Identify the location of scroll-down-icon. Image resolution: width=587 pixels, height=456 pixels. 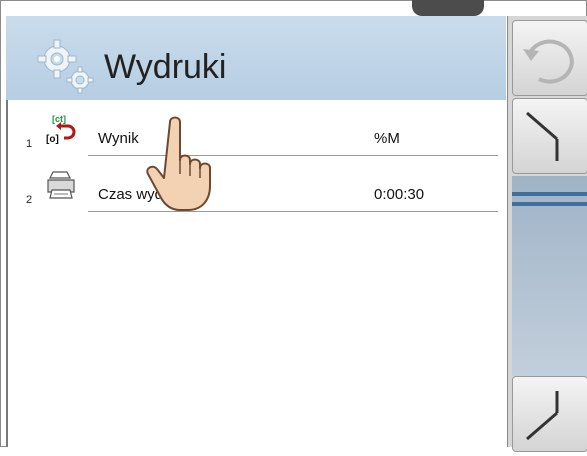
(542, 416).